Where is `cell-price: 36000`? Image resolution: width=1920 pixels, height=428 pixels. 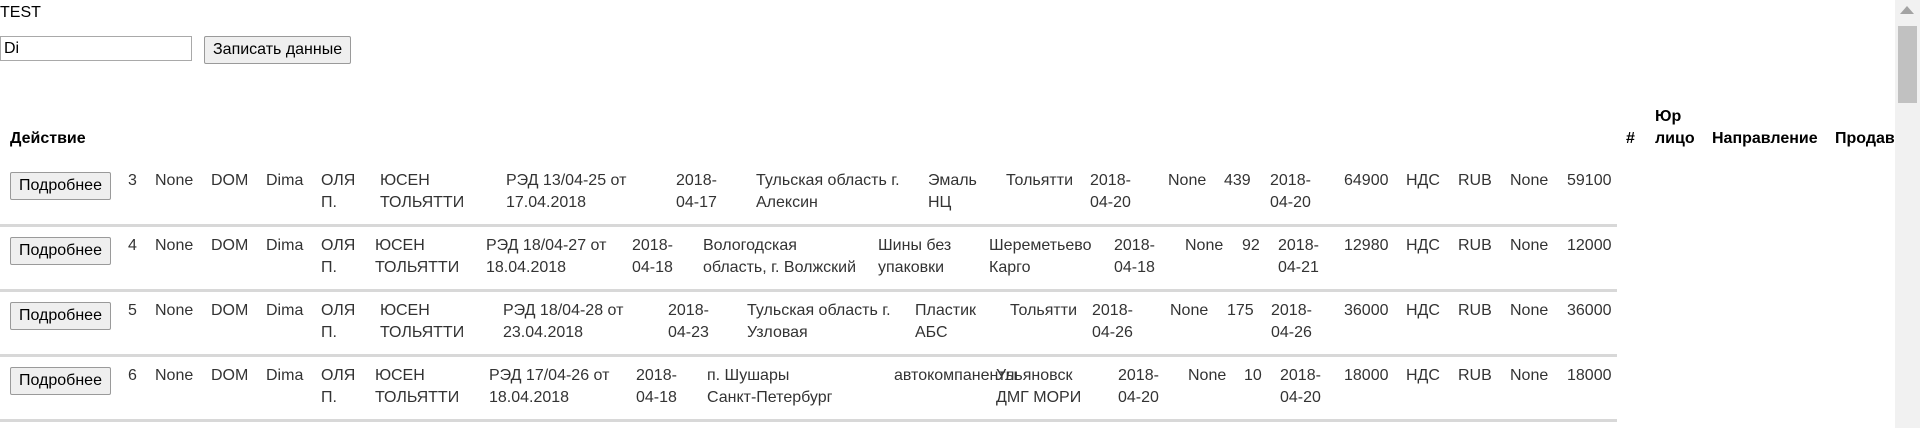 cell-price: 36000 is located at coordinates (1366, 310).